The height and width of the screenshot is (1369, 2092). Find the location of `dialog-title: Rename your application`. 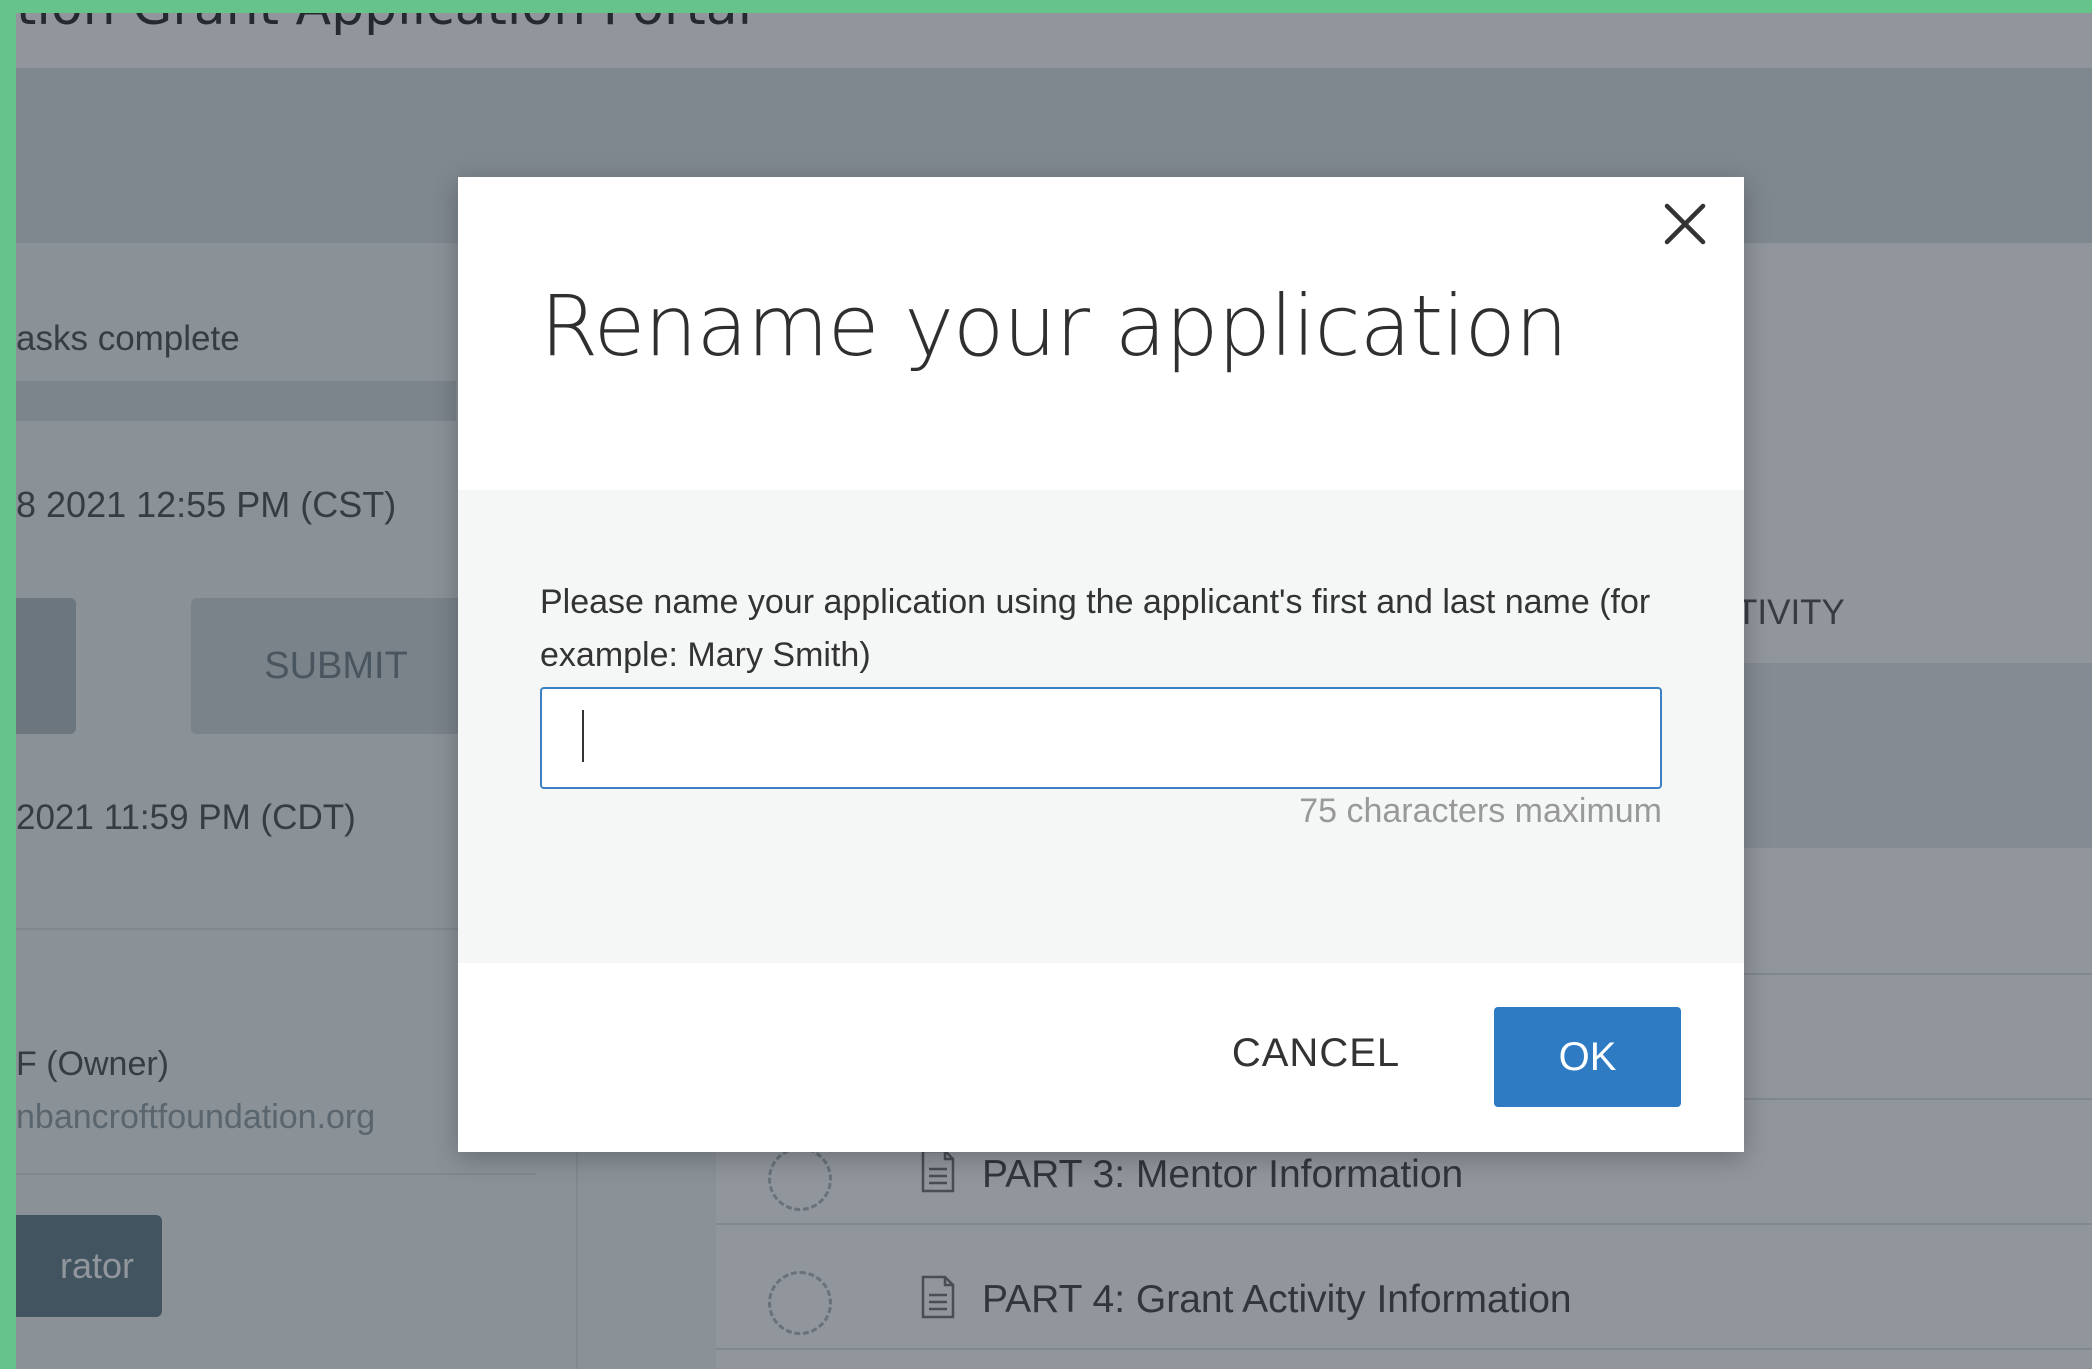

dialog-title: Rename your application is located at coordinates (1054, 326).